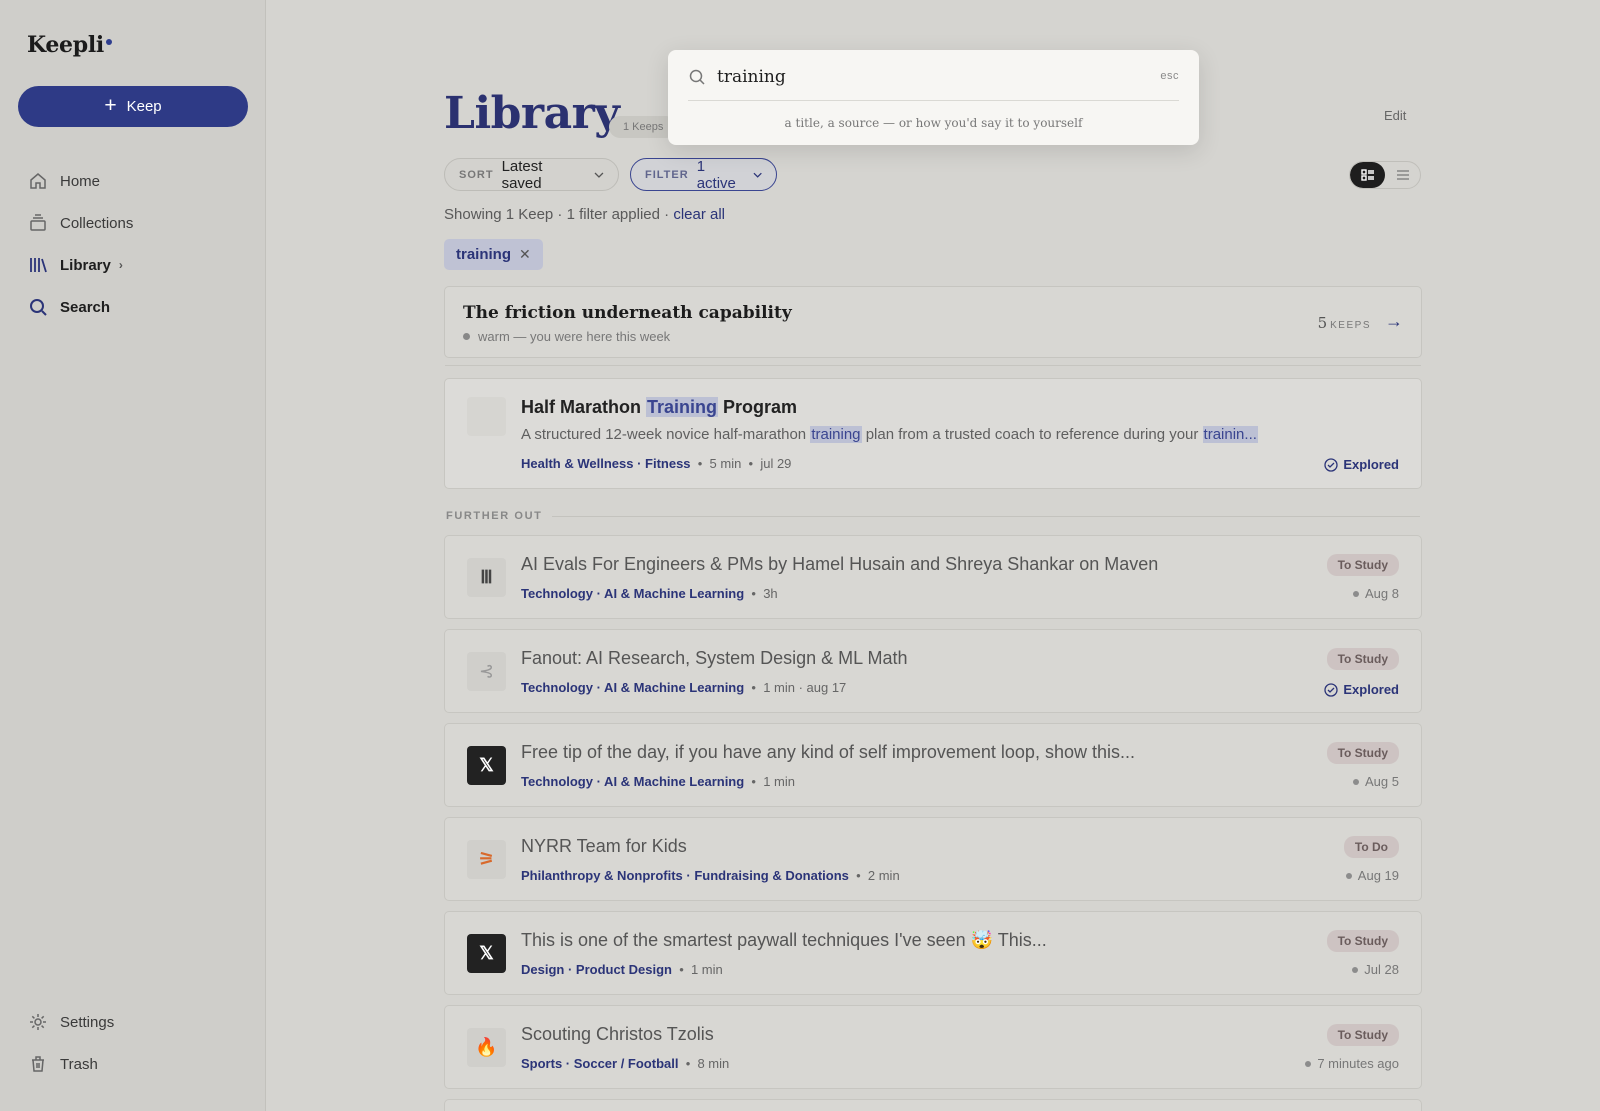  Describe the element at coordinates (617, 1034) in the screenshot. I see `item-title: Scouting Christos Tzolis` at that location.